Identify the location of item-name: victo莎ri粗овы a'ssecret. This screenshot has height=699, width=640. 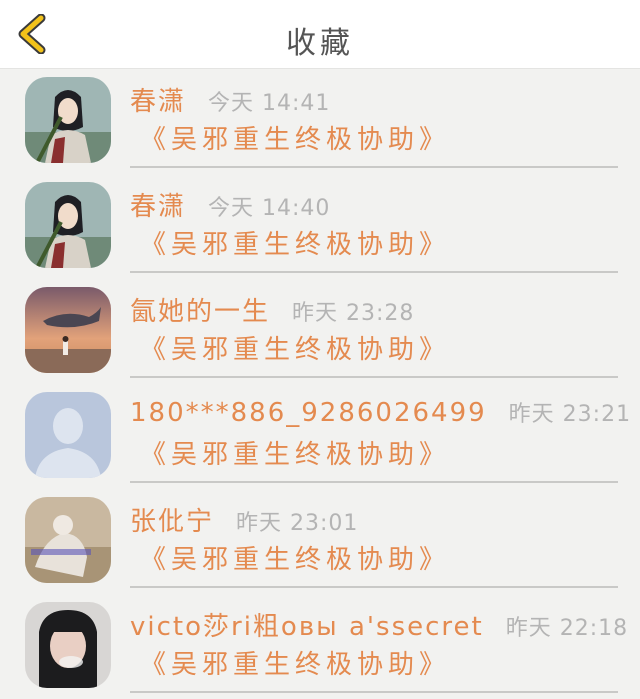
(307, 624).